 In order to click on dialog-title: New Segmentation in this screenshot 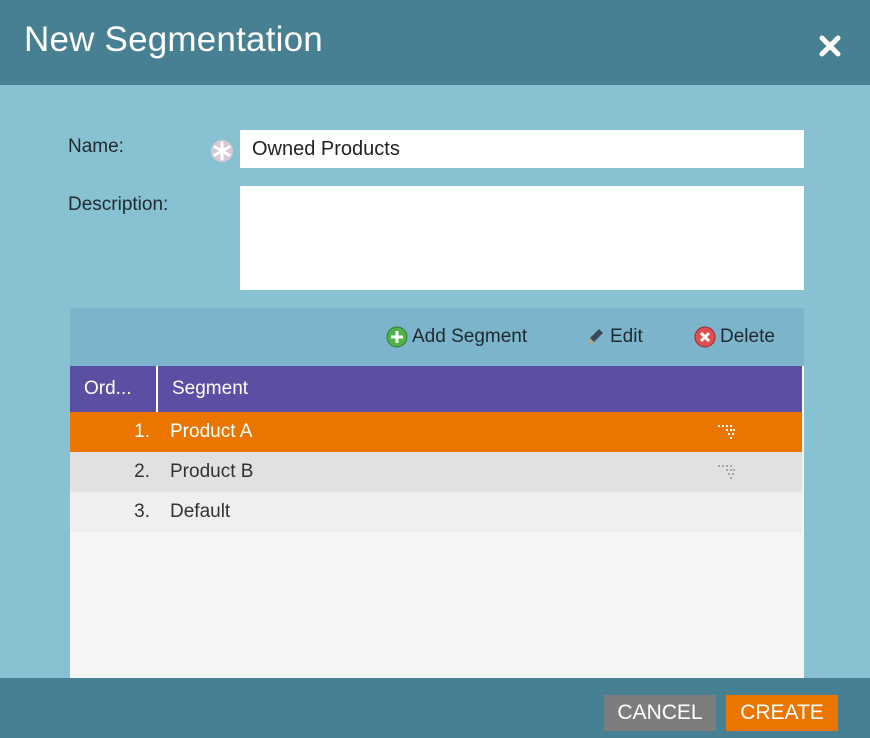, I will do `click(173, 39)`.